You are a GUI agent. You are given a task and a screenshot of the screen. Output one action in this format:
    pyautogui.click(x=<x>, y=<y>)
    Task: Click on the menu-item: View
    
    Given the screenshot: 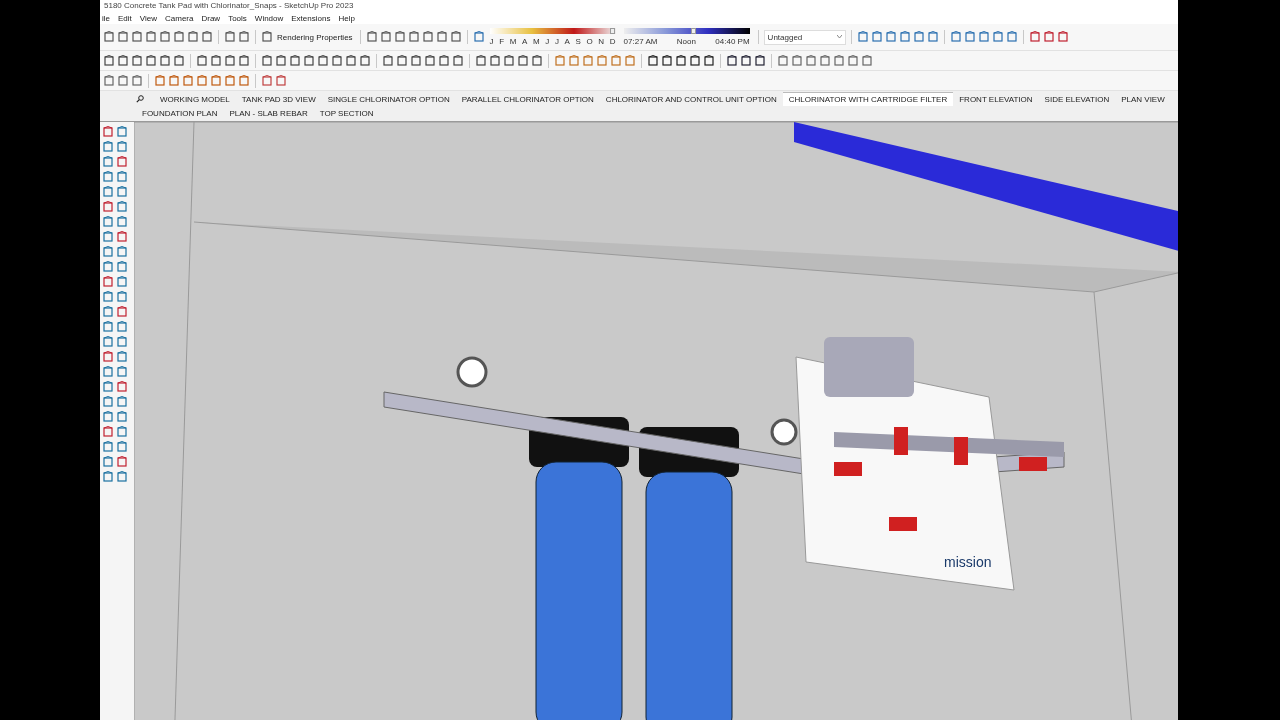 What is the action you would take?
    pyautogui.click(x=148, y=18)
    